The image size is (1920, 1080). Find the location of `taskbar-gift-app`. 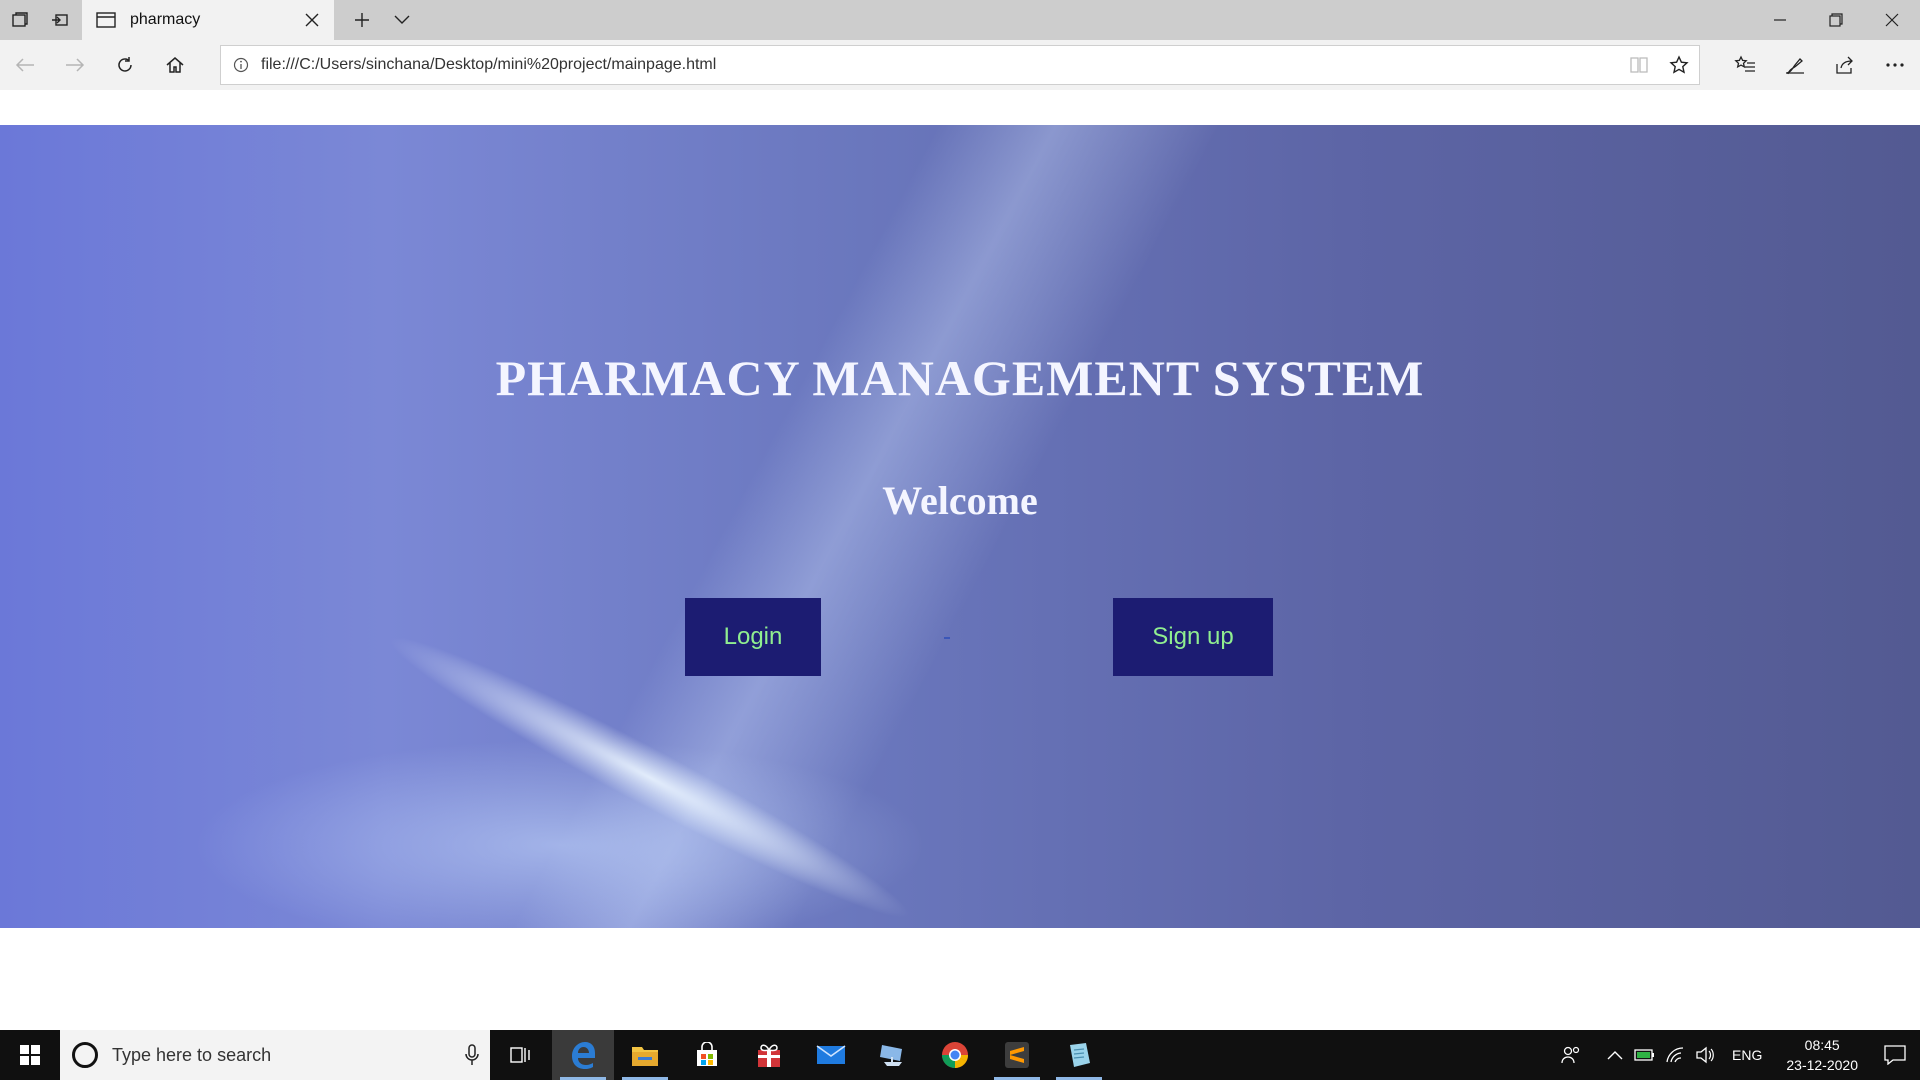

taskbar-gift-app is located at coordinates (769, 1055).